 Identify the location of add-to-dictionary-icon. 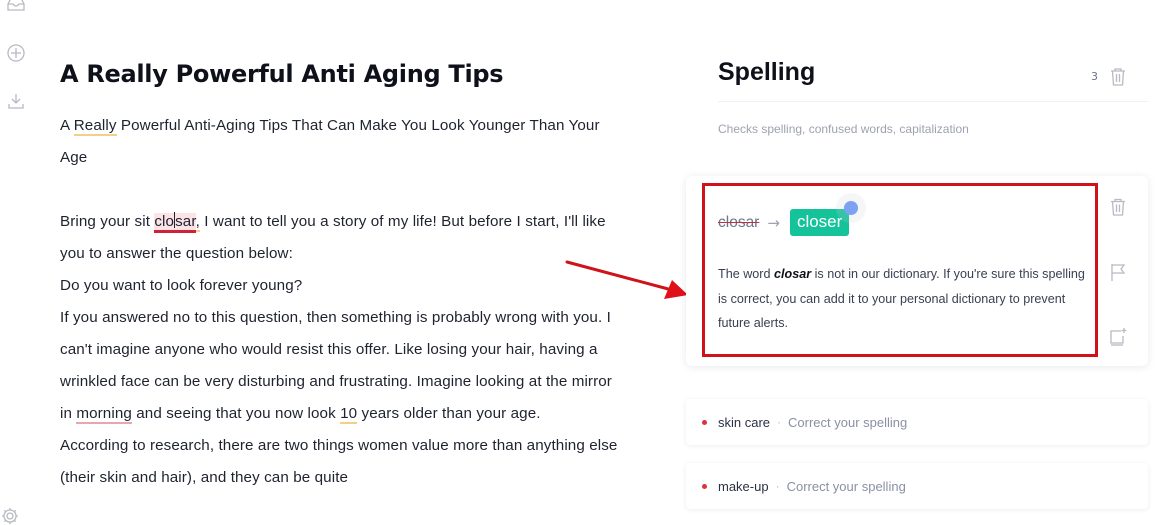
(1118, 337).